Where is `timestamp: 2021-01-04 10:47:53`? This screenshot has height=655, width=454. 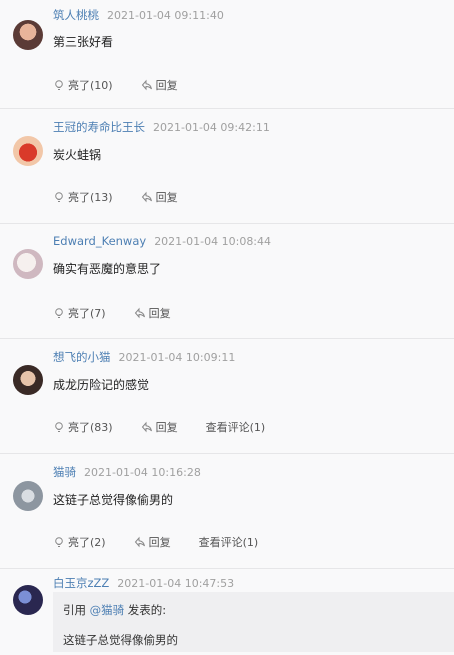
timestamp: 2021-01-04 10:47:53 is located at coordinates (176, 583).